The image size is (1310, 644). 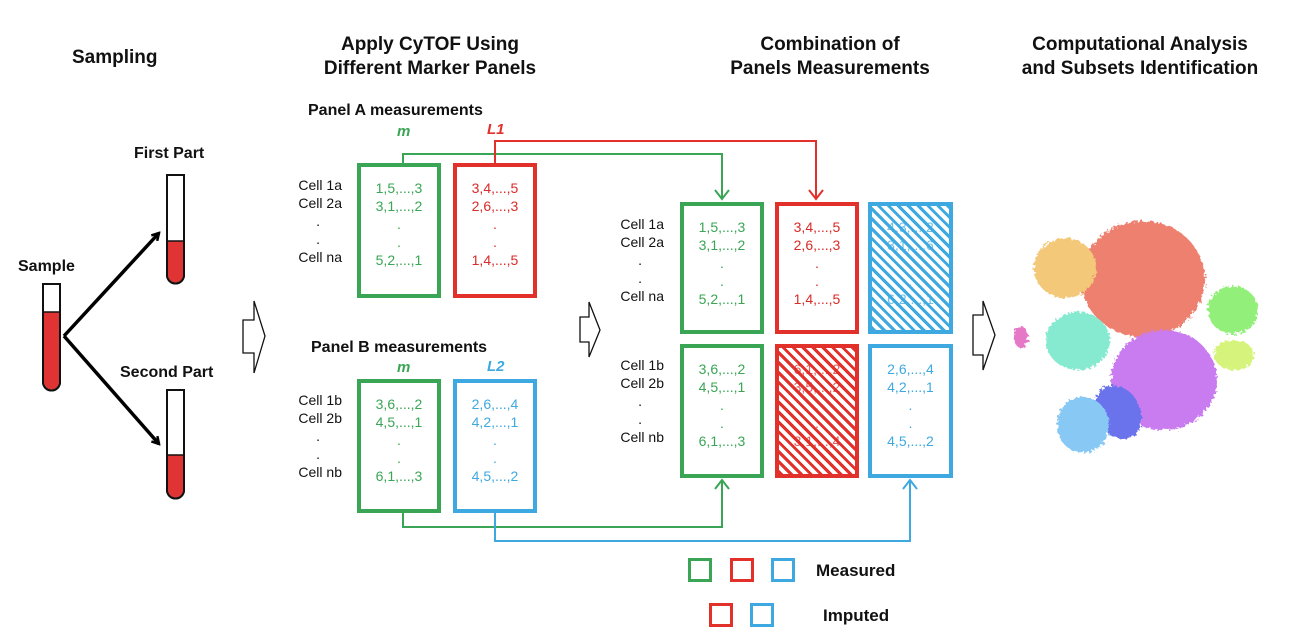 What do you see at coordinates (1021, 337) in the screenshot?
I see `cluster-magenta` at bounding box center [1021, 337].